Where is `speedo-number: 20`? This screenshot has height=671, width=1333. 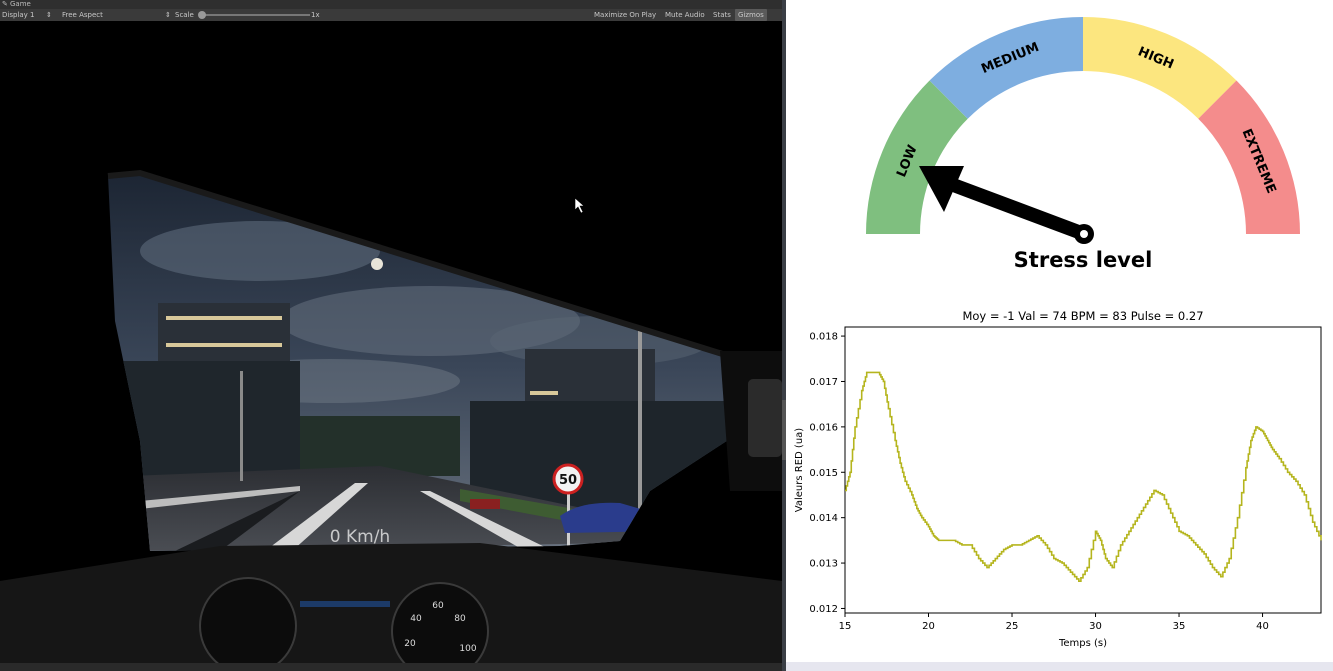
speedo-number: 20 is located at coordinates (410, 644).